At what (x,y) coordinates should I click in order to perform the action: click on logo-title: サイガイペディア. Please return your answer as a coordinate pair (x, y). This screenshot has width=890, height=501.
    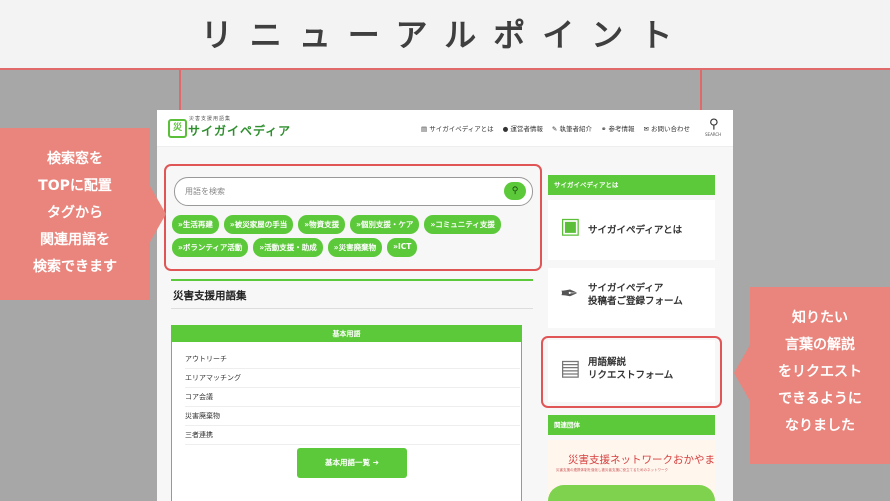
    Looking at the image, I should click on (239, 130).